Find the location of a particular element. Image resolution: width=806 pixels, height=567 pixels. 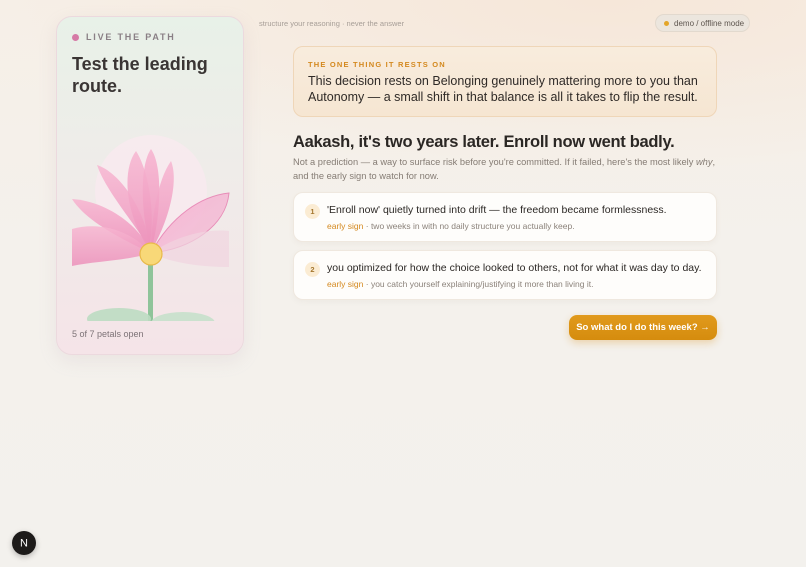

next-logo-icon: N is located at coordinates (24, 544).